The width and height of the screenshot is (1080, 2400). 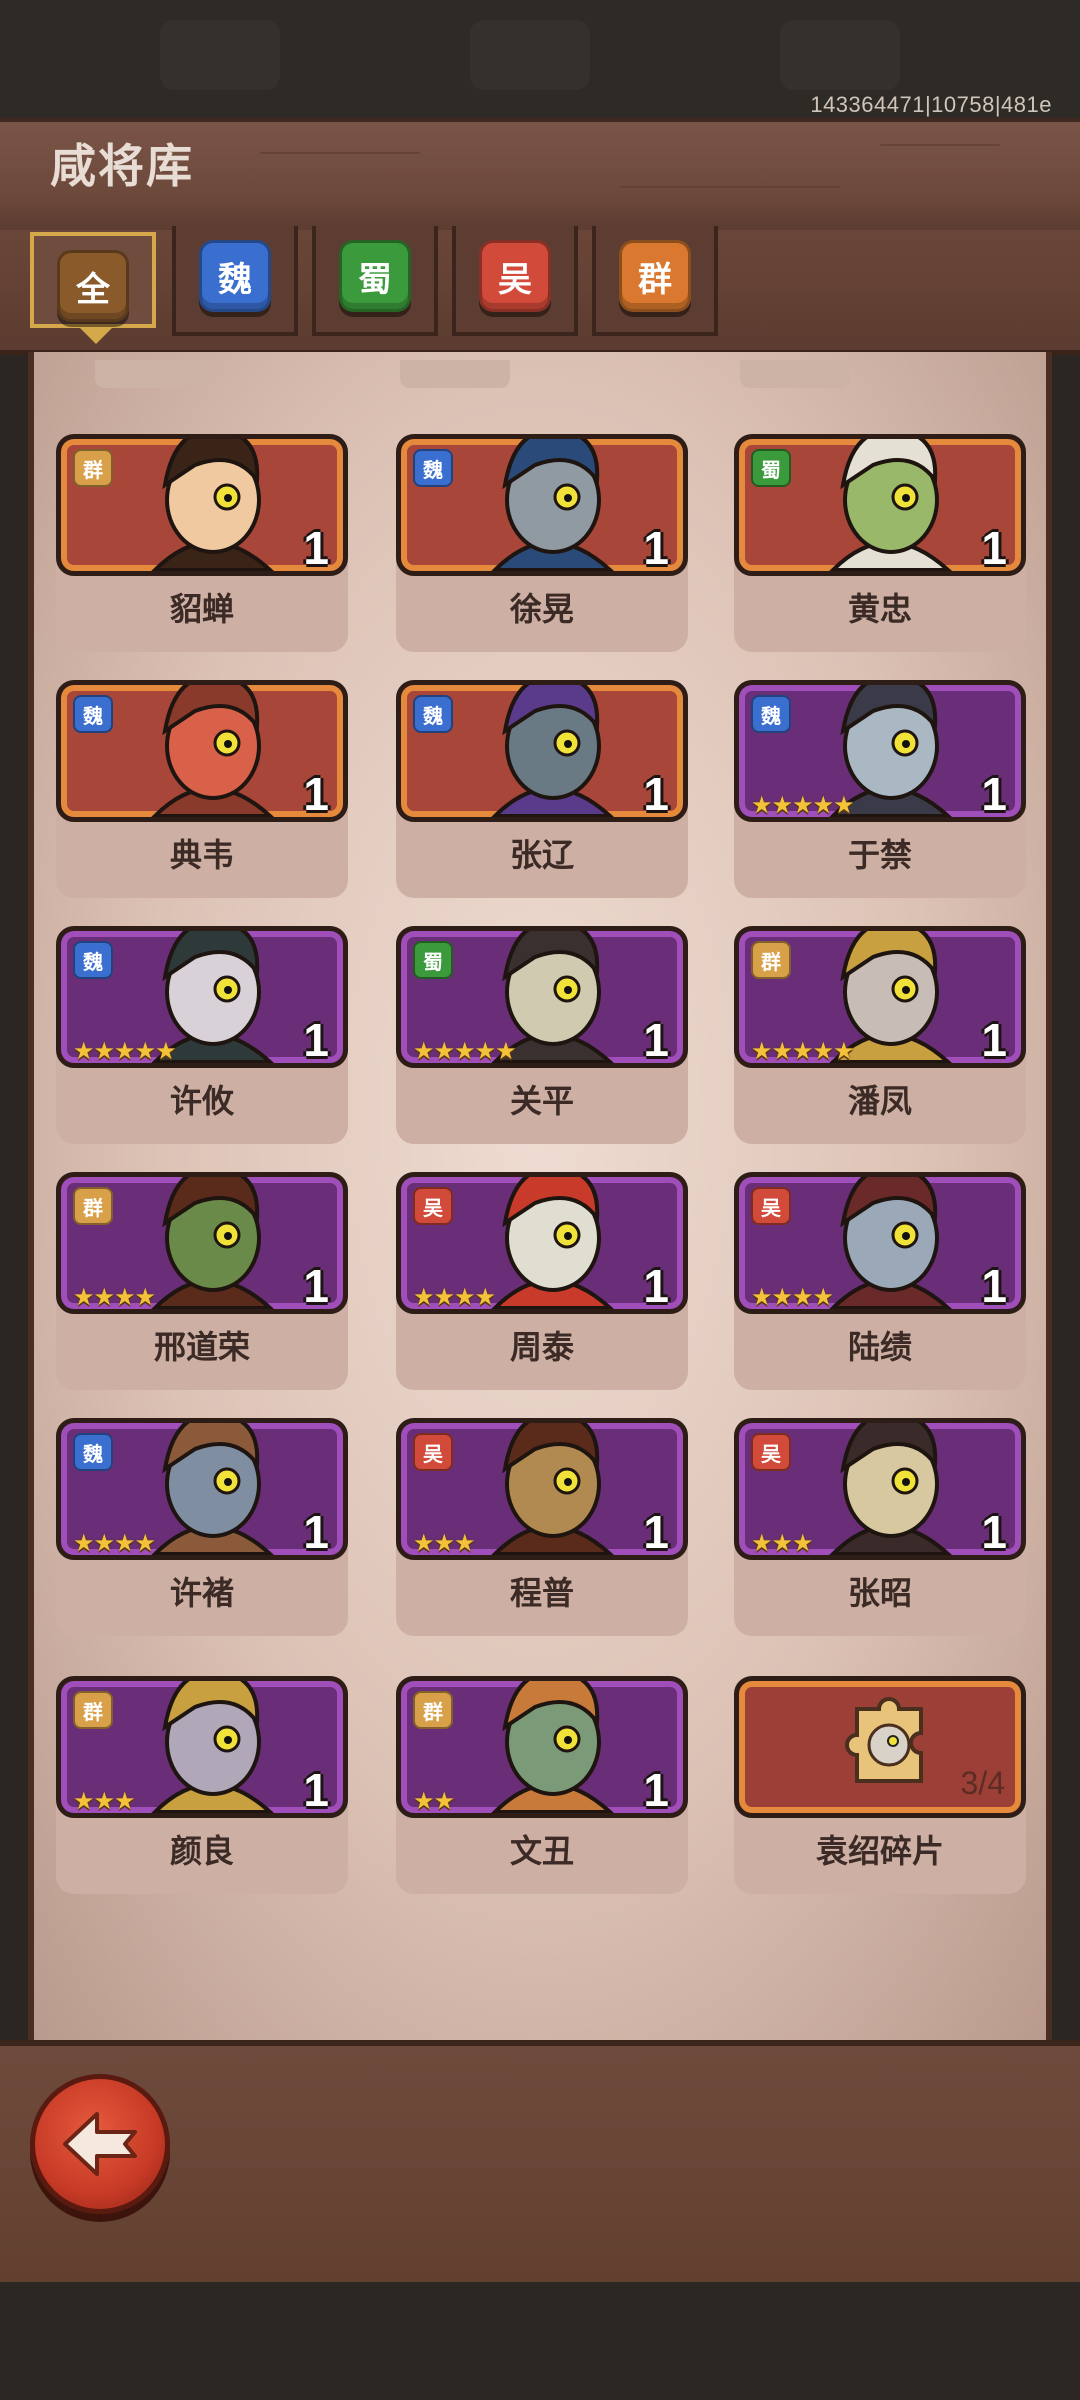 I want to click on fragment-frame: 3/4, so click(x=880, y=1747).